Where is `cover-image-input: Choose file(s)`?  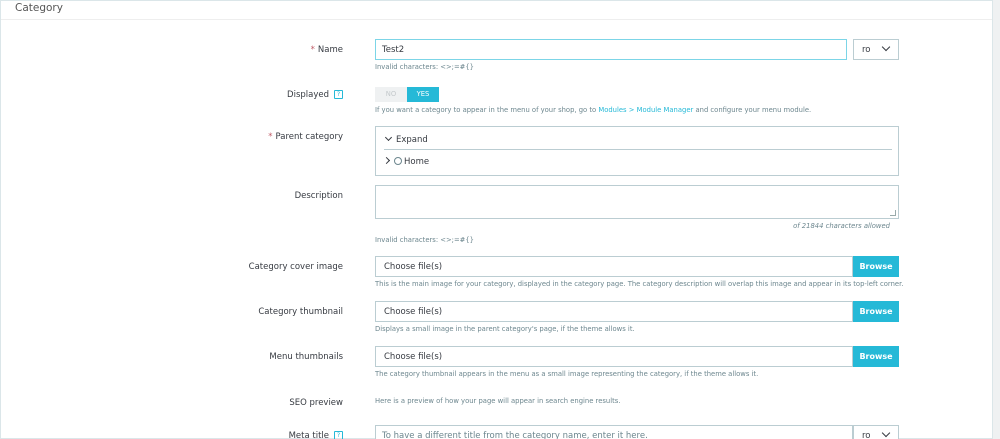 cover-image-input: Choose file(s) is located at coordinates (614, 266).